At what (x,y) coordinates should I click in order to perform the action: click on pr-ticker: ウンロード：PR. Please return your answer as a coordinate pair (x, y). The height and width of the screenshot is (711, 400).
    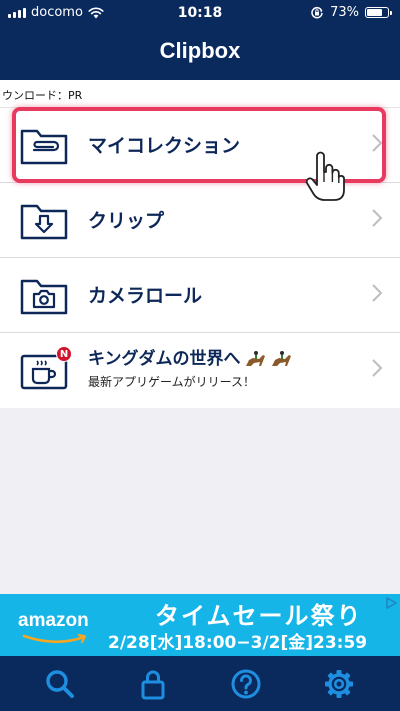
    Looking at the image, I should click on (200, 94).